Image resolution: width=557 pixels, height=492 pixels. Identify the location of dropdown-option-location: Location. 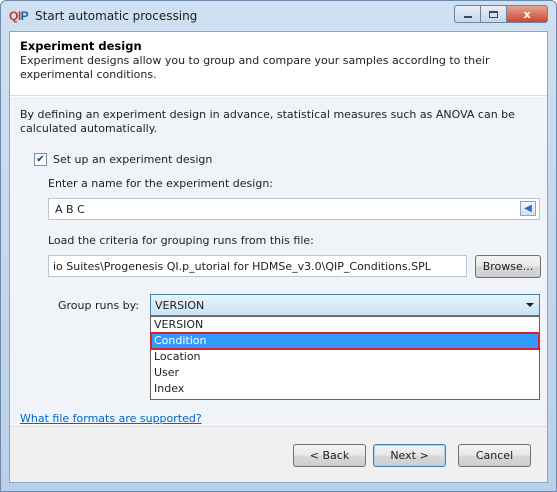
(345, 357).